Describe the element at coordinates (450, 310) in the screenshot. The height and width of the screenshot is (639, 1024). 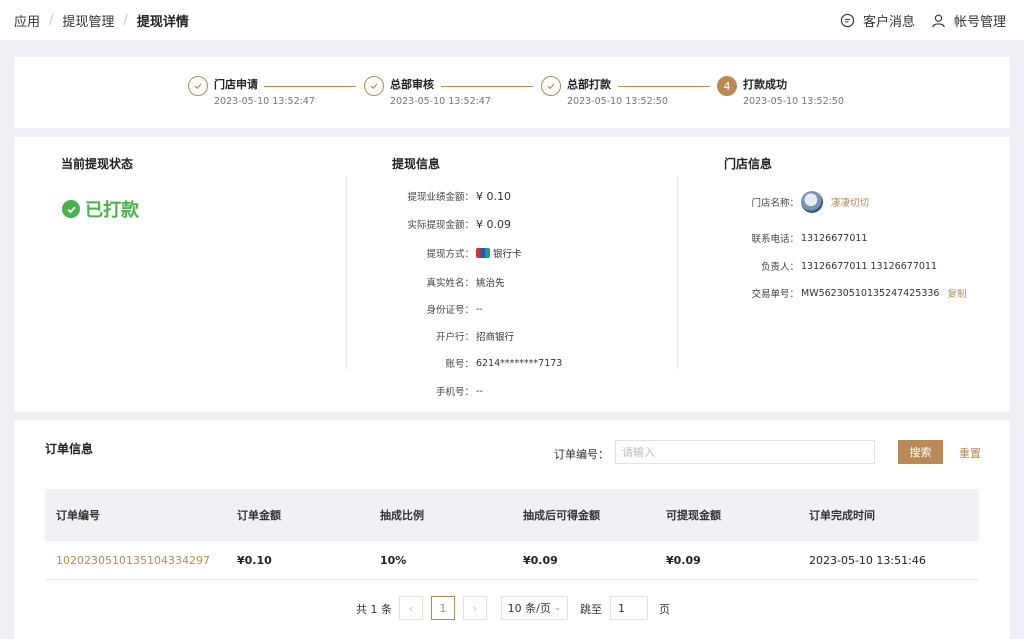
I see `field-label: 身份证号：` at that location.